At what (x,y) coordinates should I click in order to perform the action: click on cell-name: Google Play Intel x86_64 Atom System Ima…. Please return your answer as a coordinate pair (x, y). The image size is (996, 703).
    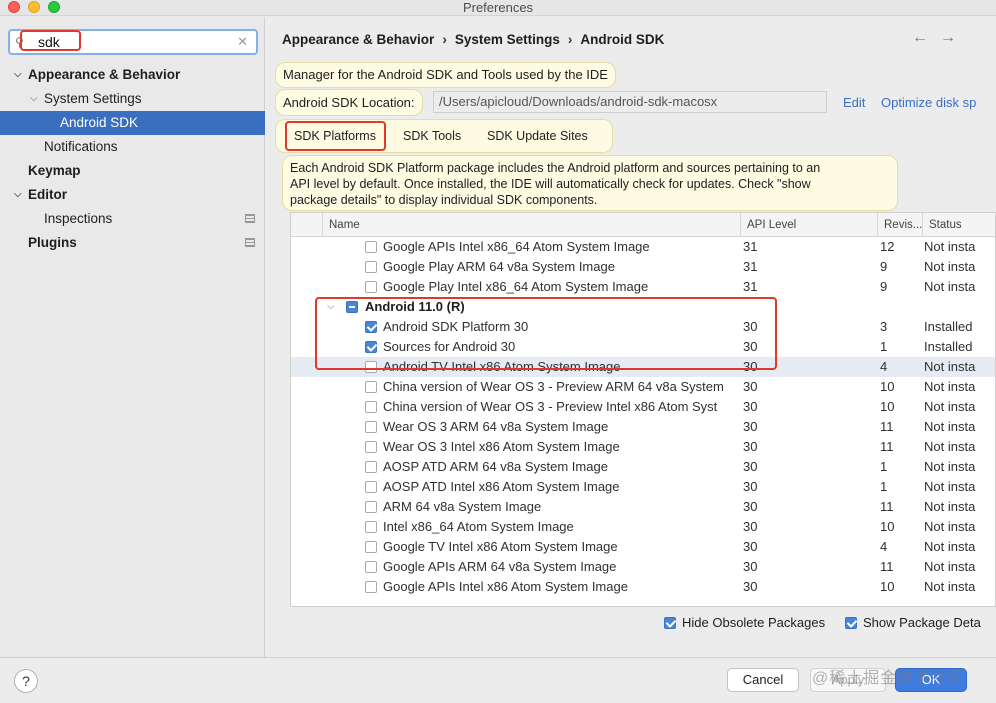
    Looking at the image, I should click on (516, 286).